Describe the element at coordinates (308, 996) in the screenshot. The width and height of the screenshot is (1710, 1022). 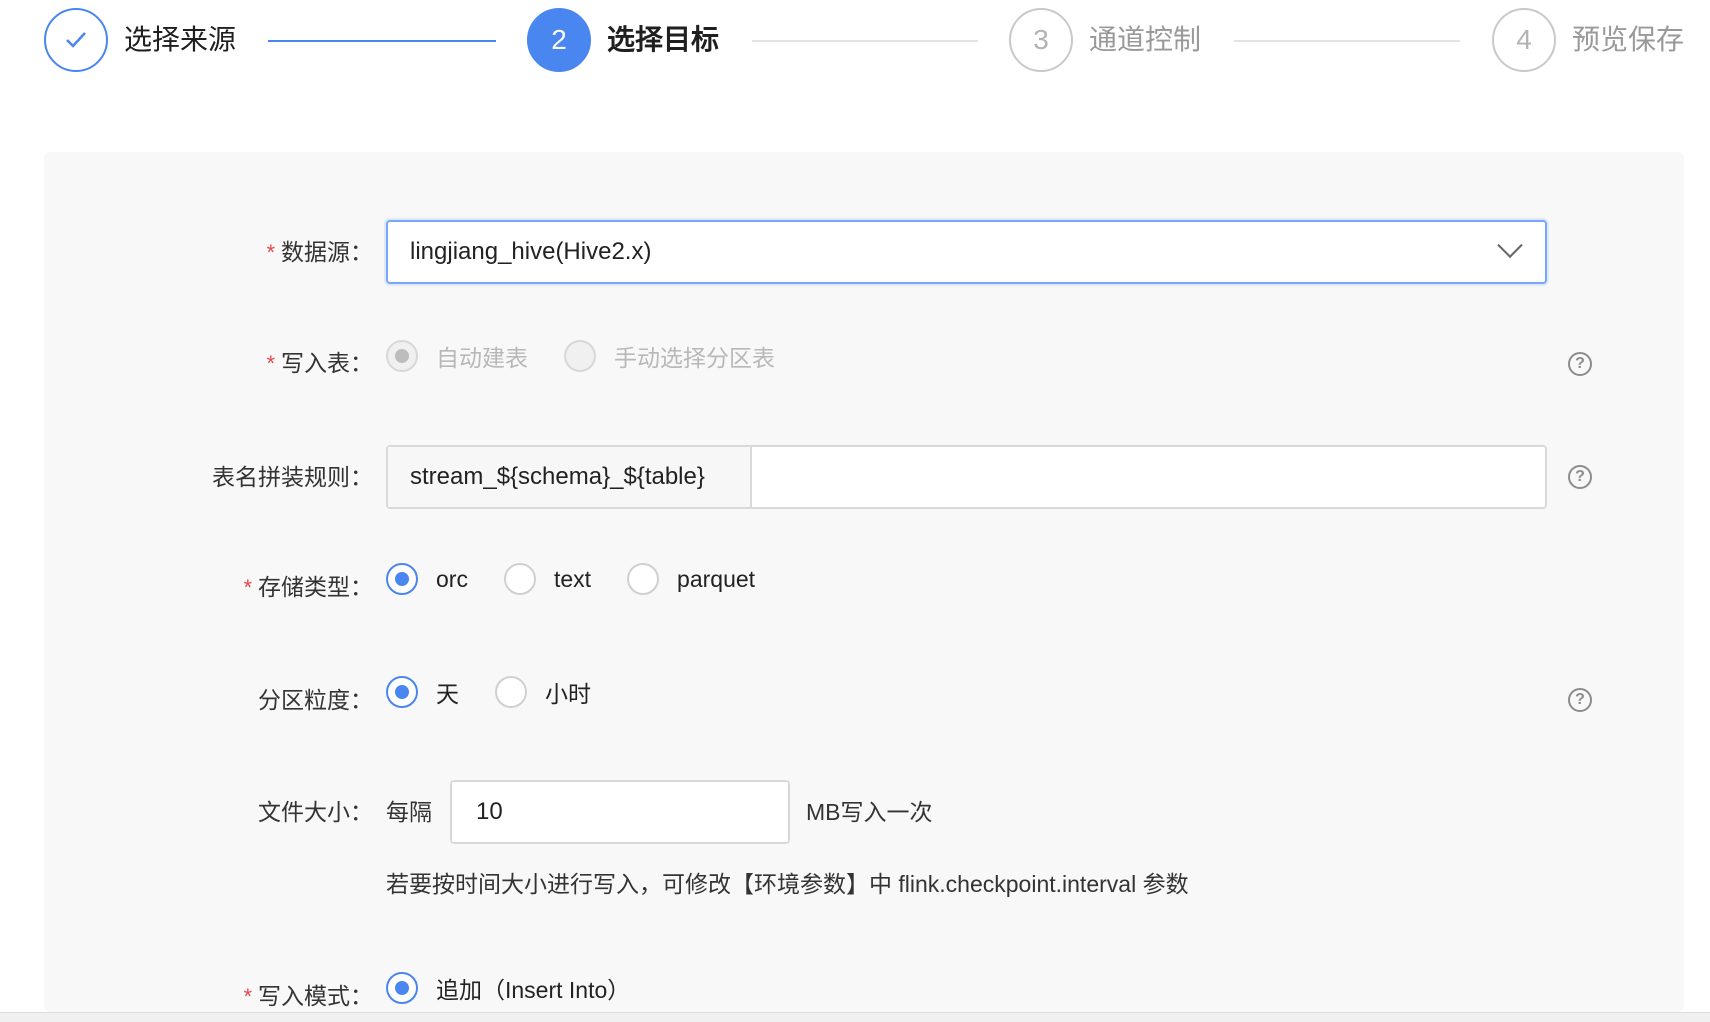
I see `write-mode-label: * 写入模式：` at that location.